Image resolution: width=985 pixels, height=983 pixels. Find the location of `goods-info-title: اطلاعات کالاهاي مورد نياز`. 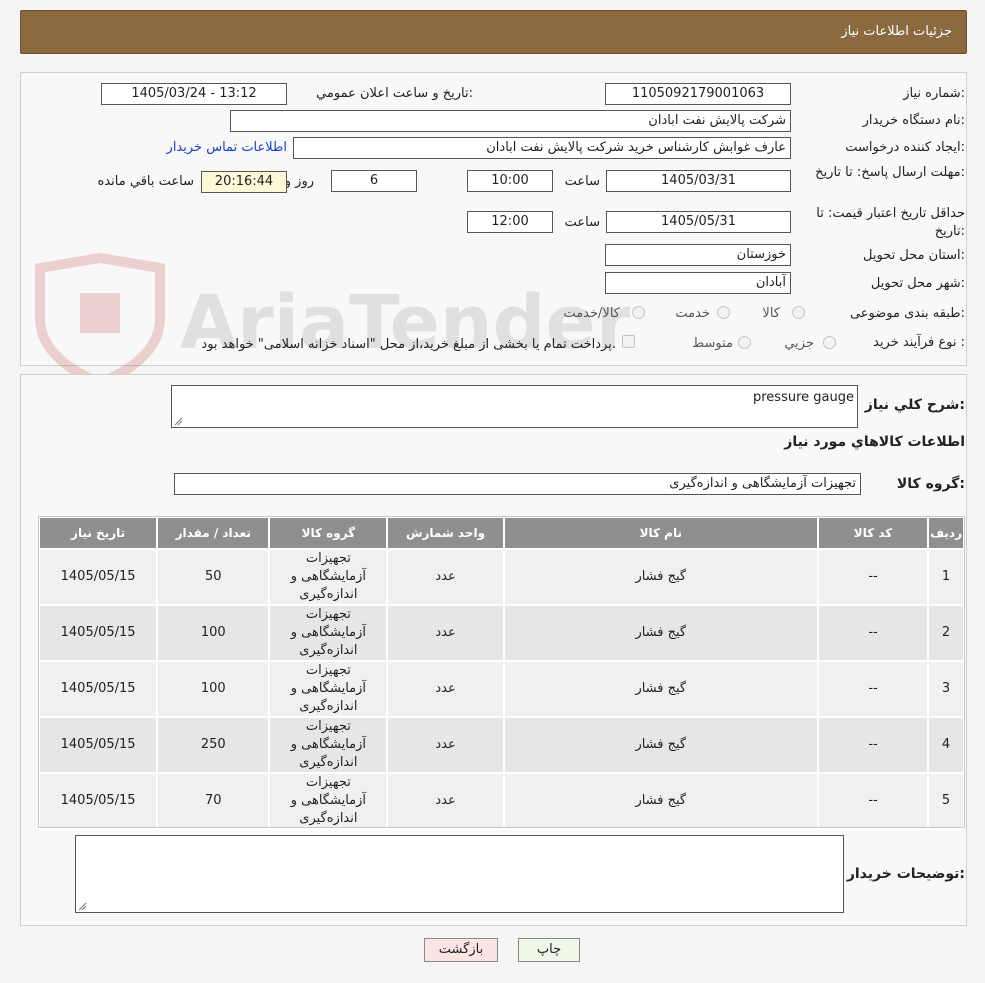

goods-info-title: اطلاعات کالاهاي مورد نياز is located at coordinates (874, 442).